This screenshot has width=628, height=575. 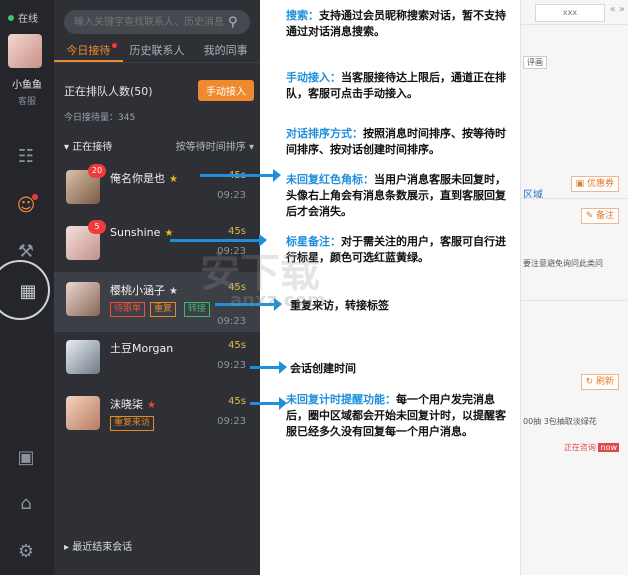 I want to click on contacts-icon: ☺, so click(x=26, y=206).